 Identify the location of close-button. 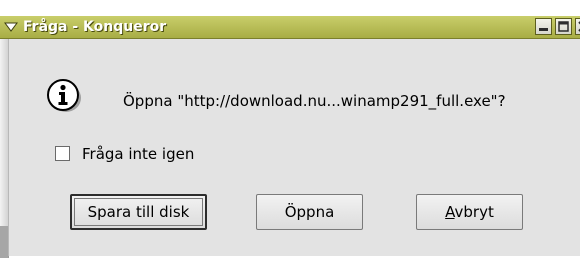
(577, 26).